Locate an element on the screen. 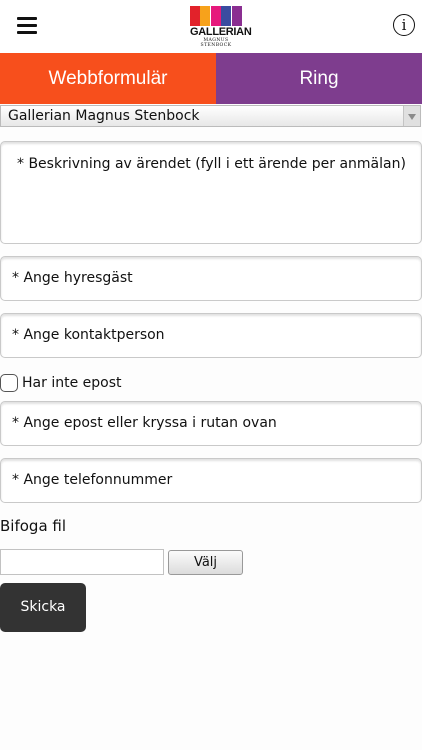 The height and width of the screenshot is (750, 422). location-select: Gallerian Magnus Stenbock is located at coordinates (210, 116).